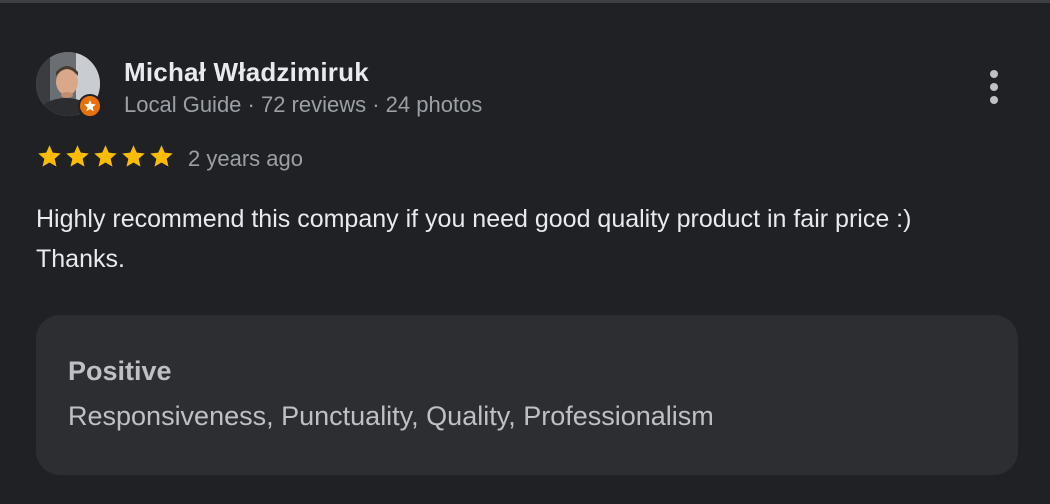  Describe the element at coordinates (69, 85) in the screenshot. I see `author-avatar-link` at that location.